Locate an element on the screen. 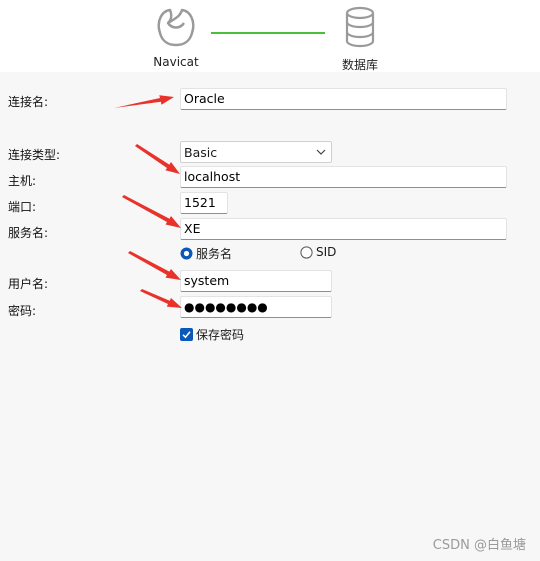  step-connector is located at coordinates (268, 33).